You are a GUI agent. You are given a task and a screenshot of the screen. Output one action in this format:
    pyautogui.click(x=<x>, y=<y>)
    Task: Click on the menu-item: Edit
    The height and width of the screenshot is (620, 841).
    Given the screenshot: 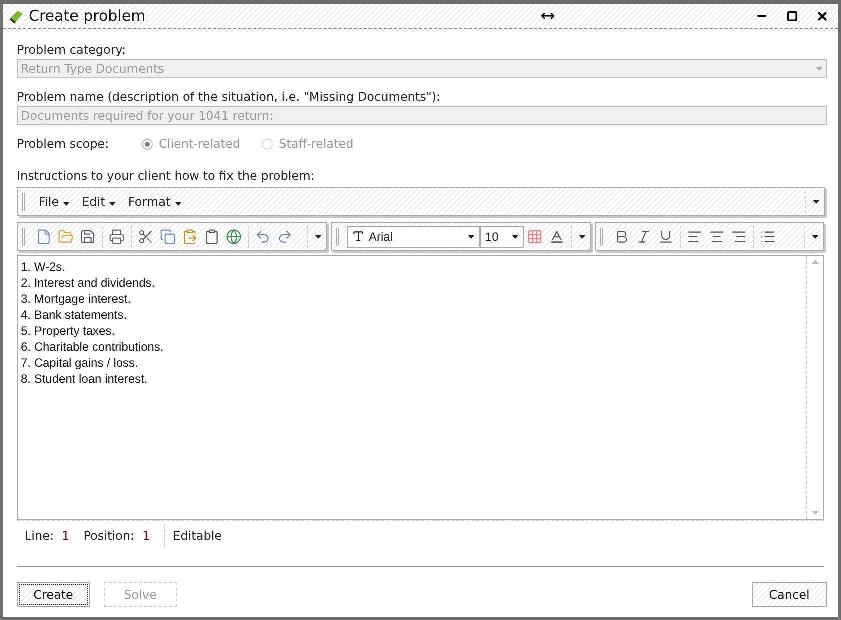 What is the action you would take?
    pyautogui.click(x=99, y=201)
    